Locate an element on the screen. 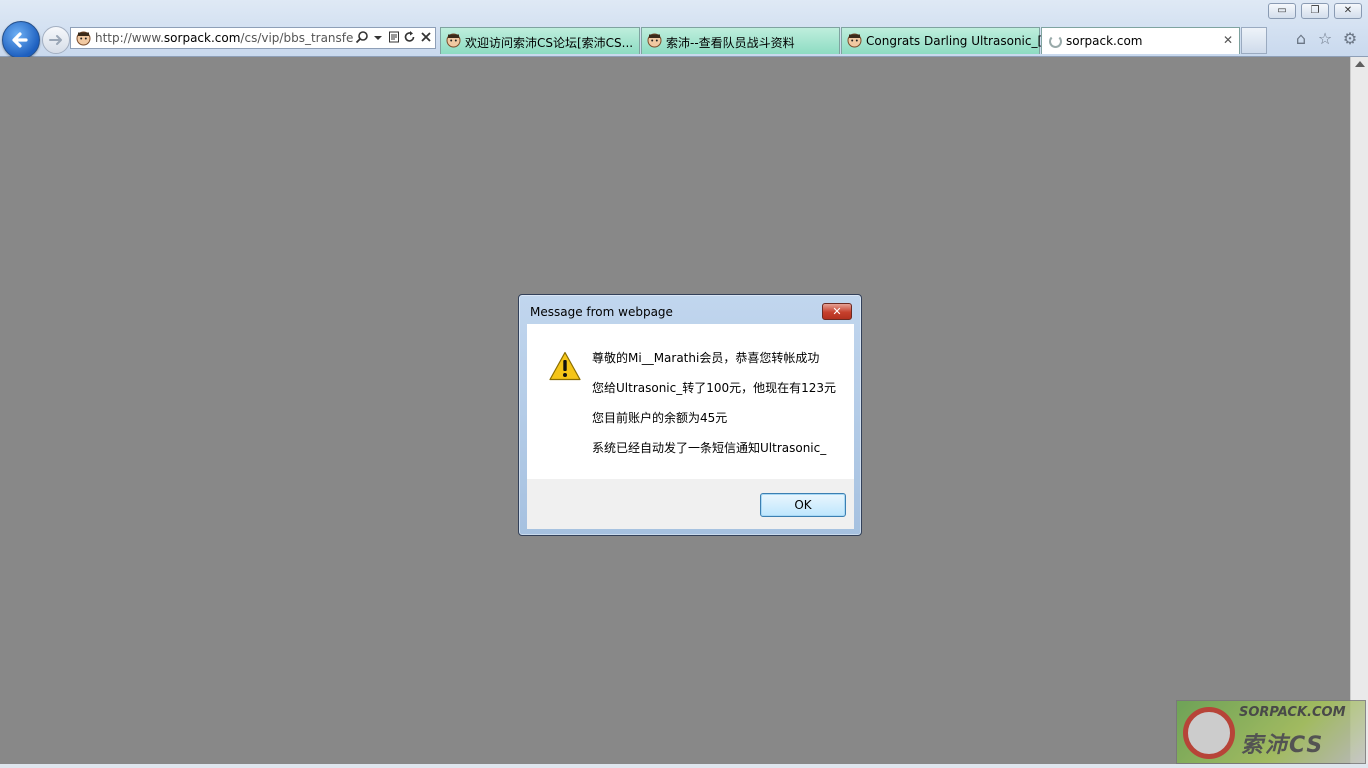 This screenshot has height=768, width=1368. tab-sorpack-active: sorpack.com ✕ is located at coordinates (1140, 40).